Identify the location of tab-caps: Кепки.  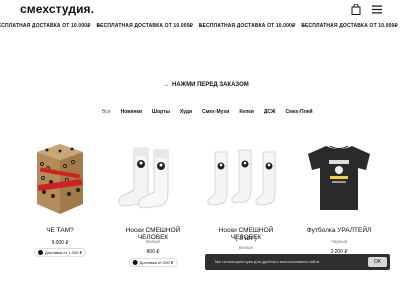
(246, 112).